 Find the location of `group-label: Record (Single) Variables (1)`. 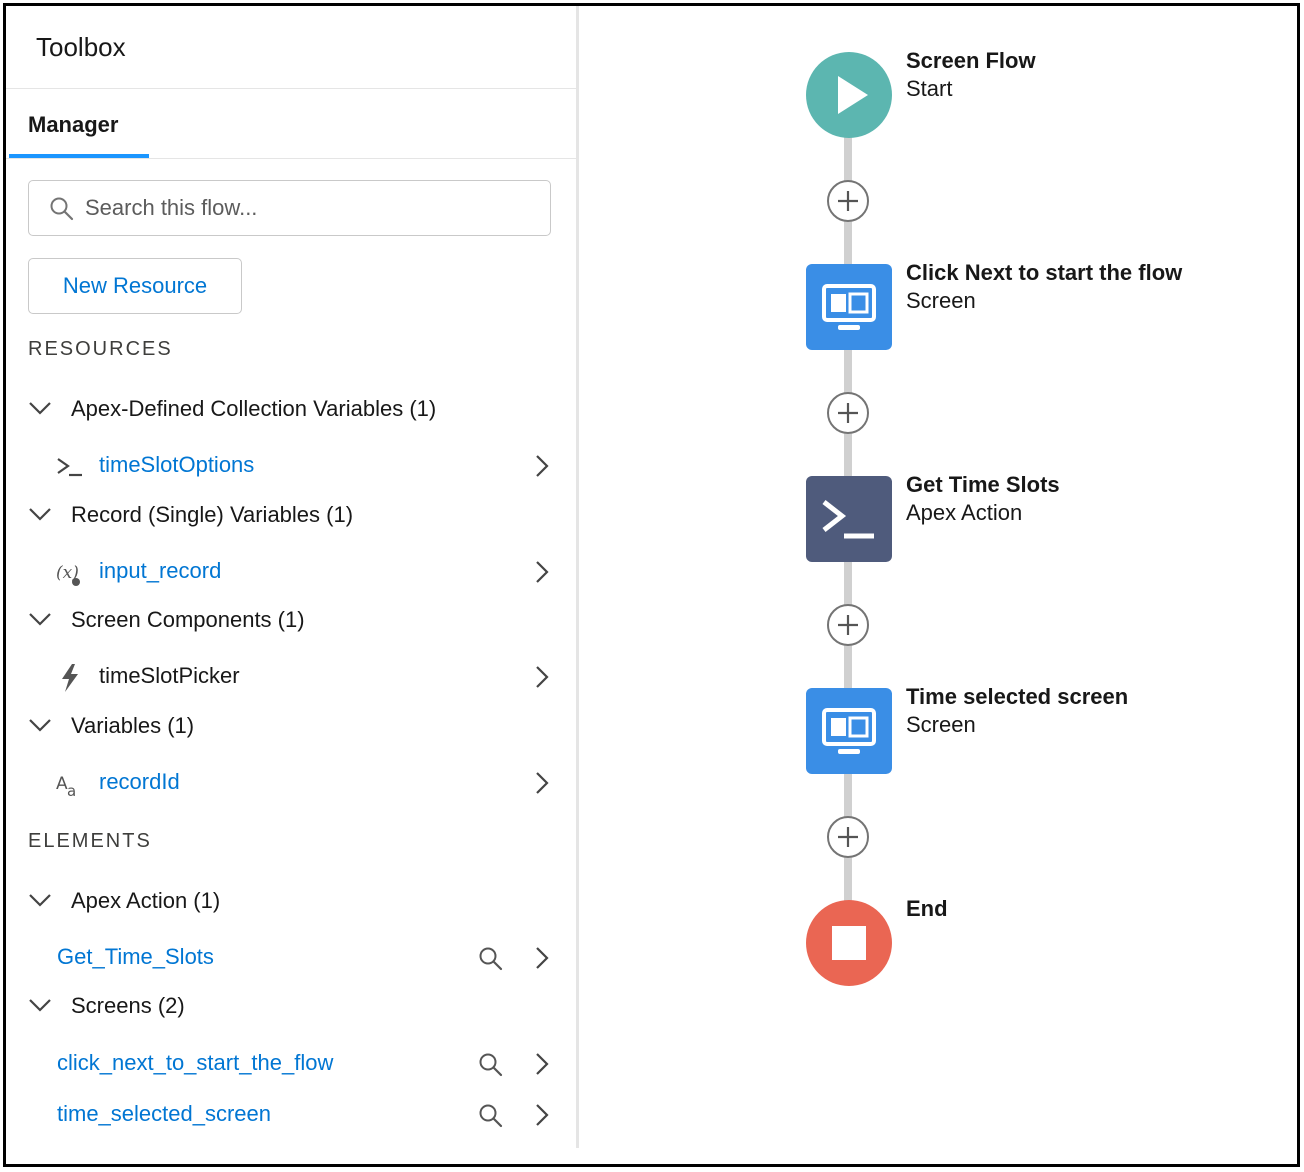

group-label: Record (Single) Variables (1) is located at coordinates (212, 514).